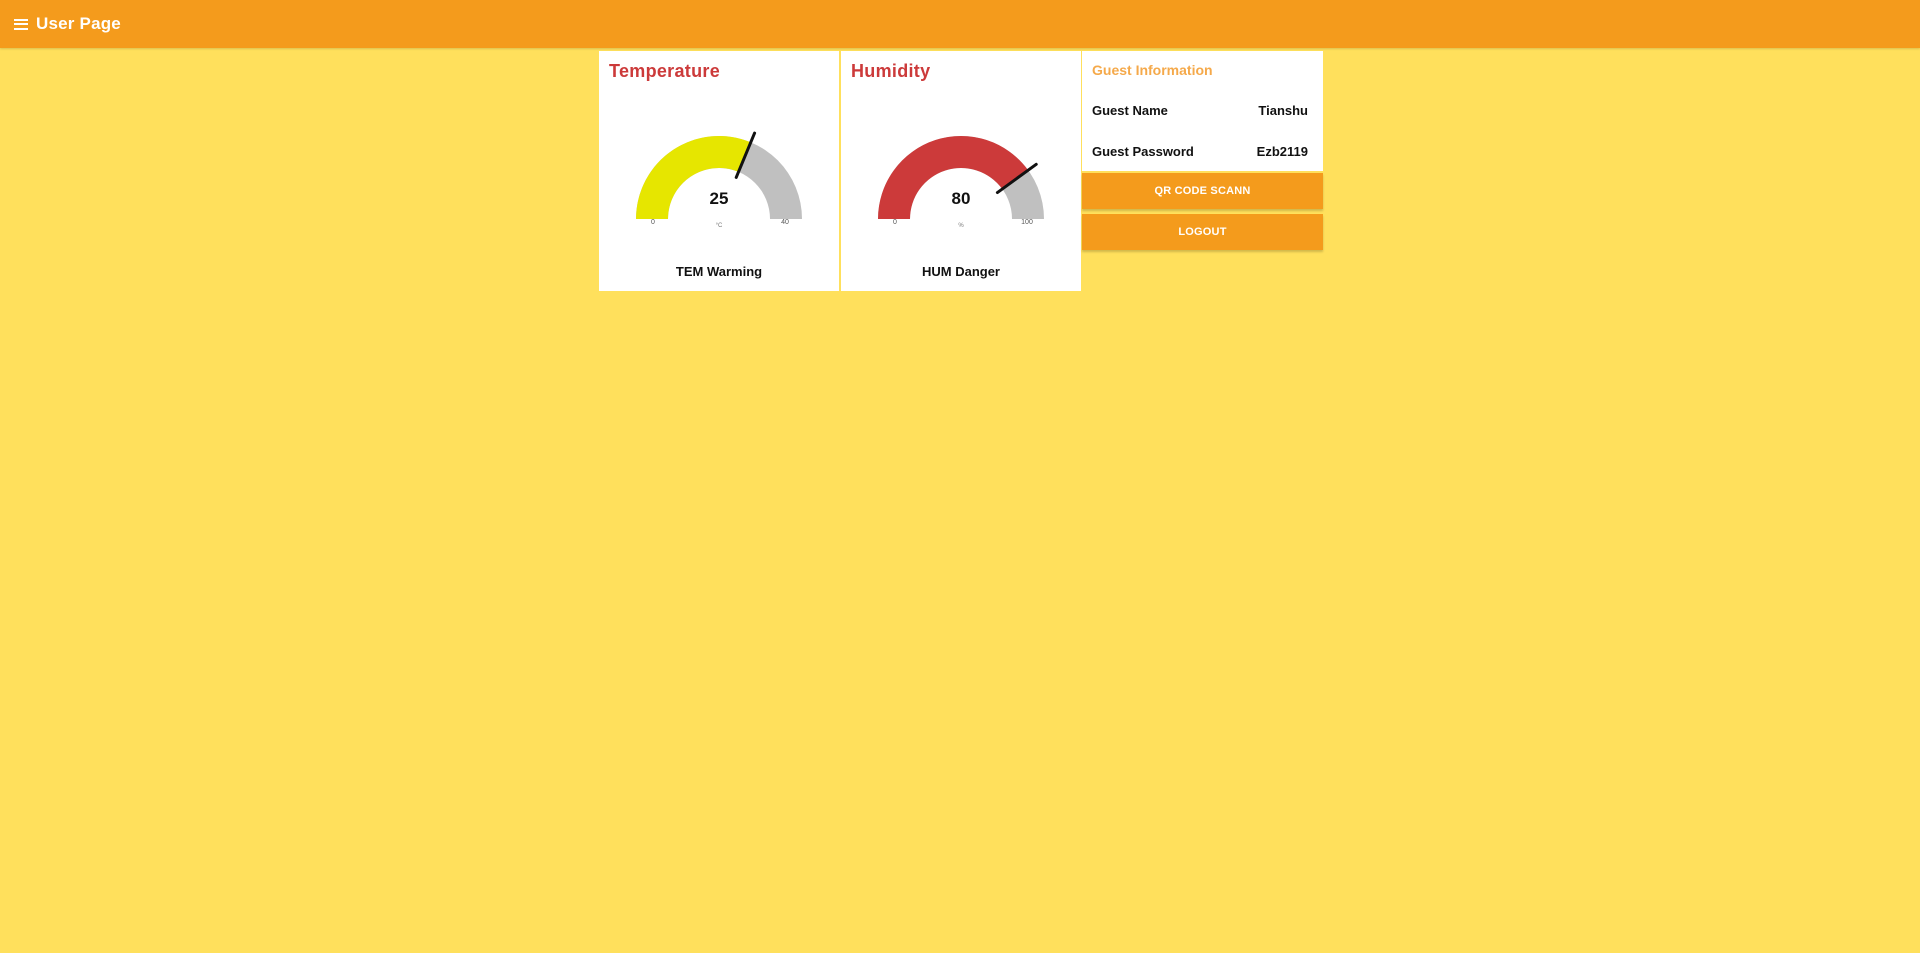 Image resolution: width=1920 pixels, height=953 pixels. Describe the element at coordinates (78, 23) in the screenshot. I see `page-title: User Page` at that location.